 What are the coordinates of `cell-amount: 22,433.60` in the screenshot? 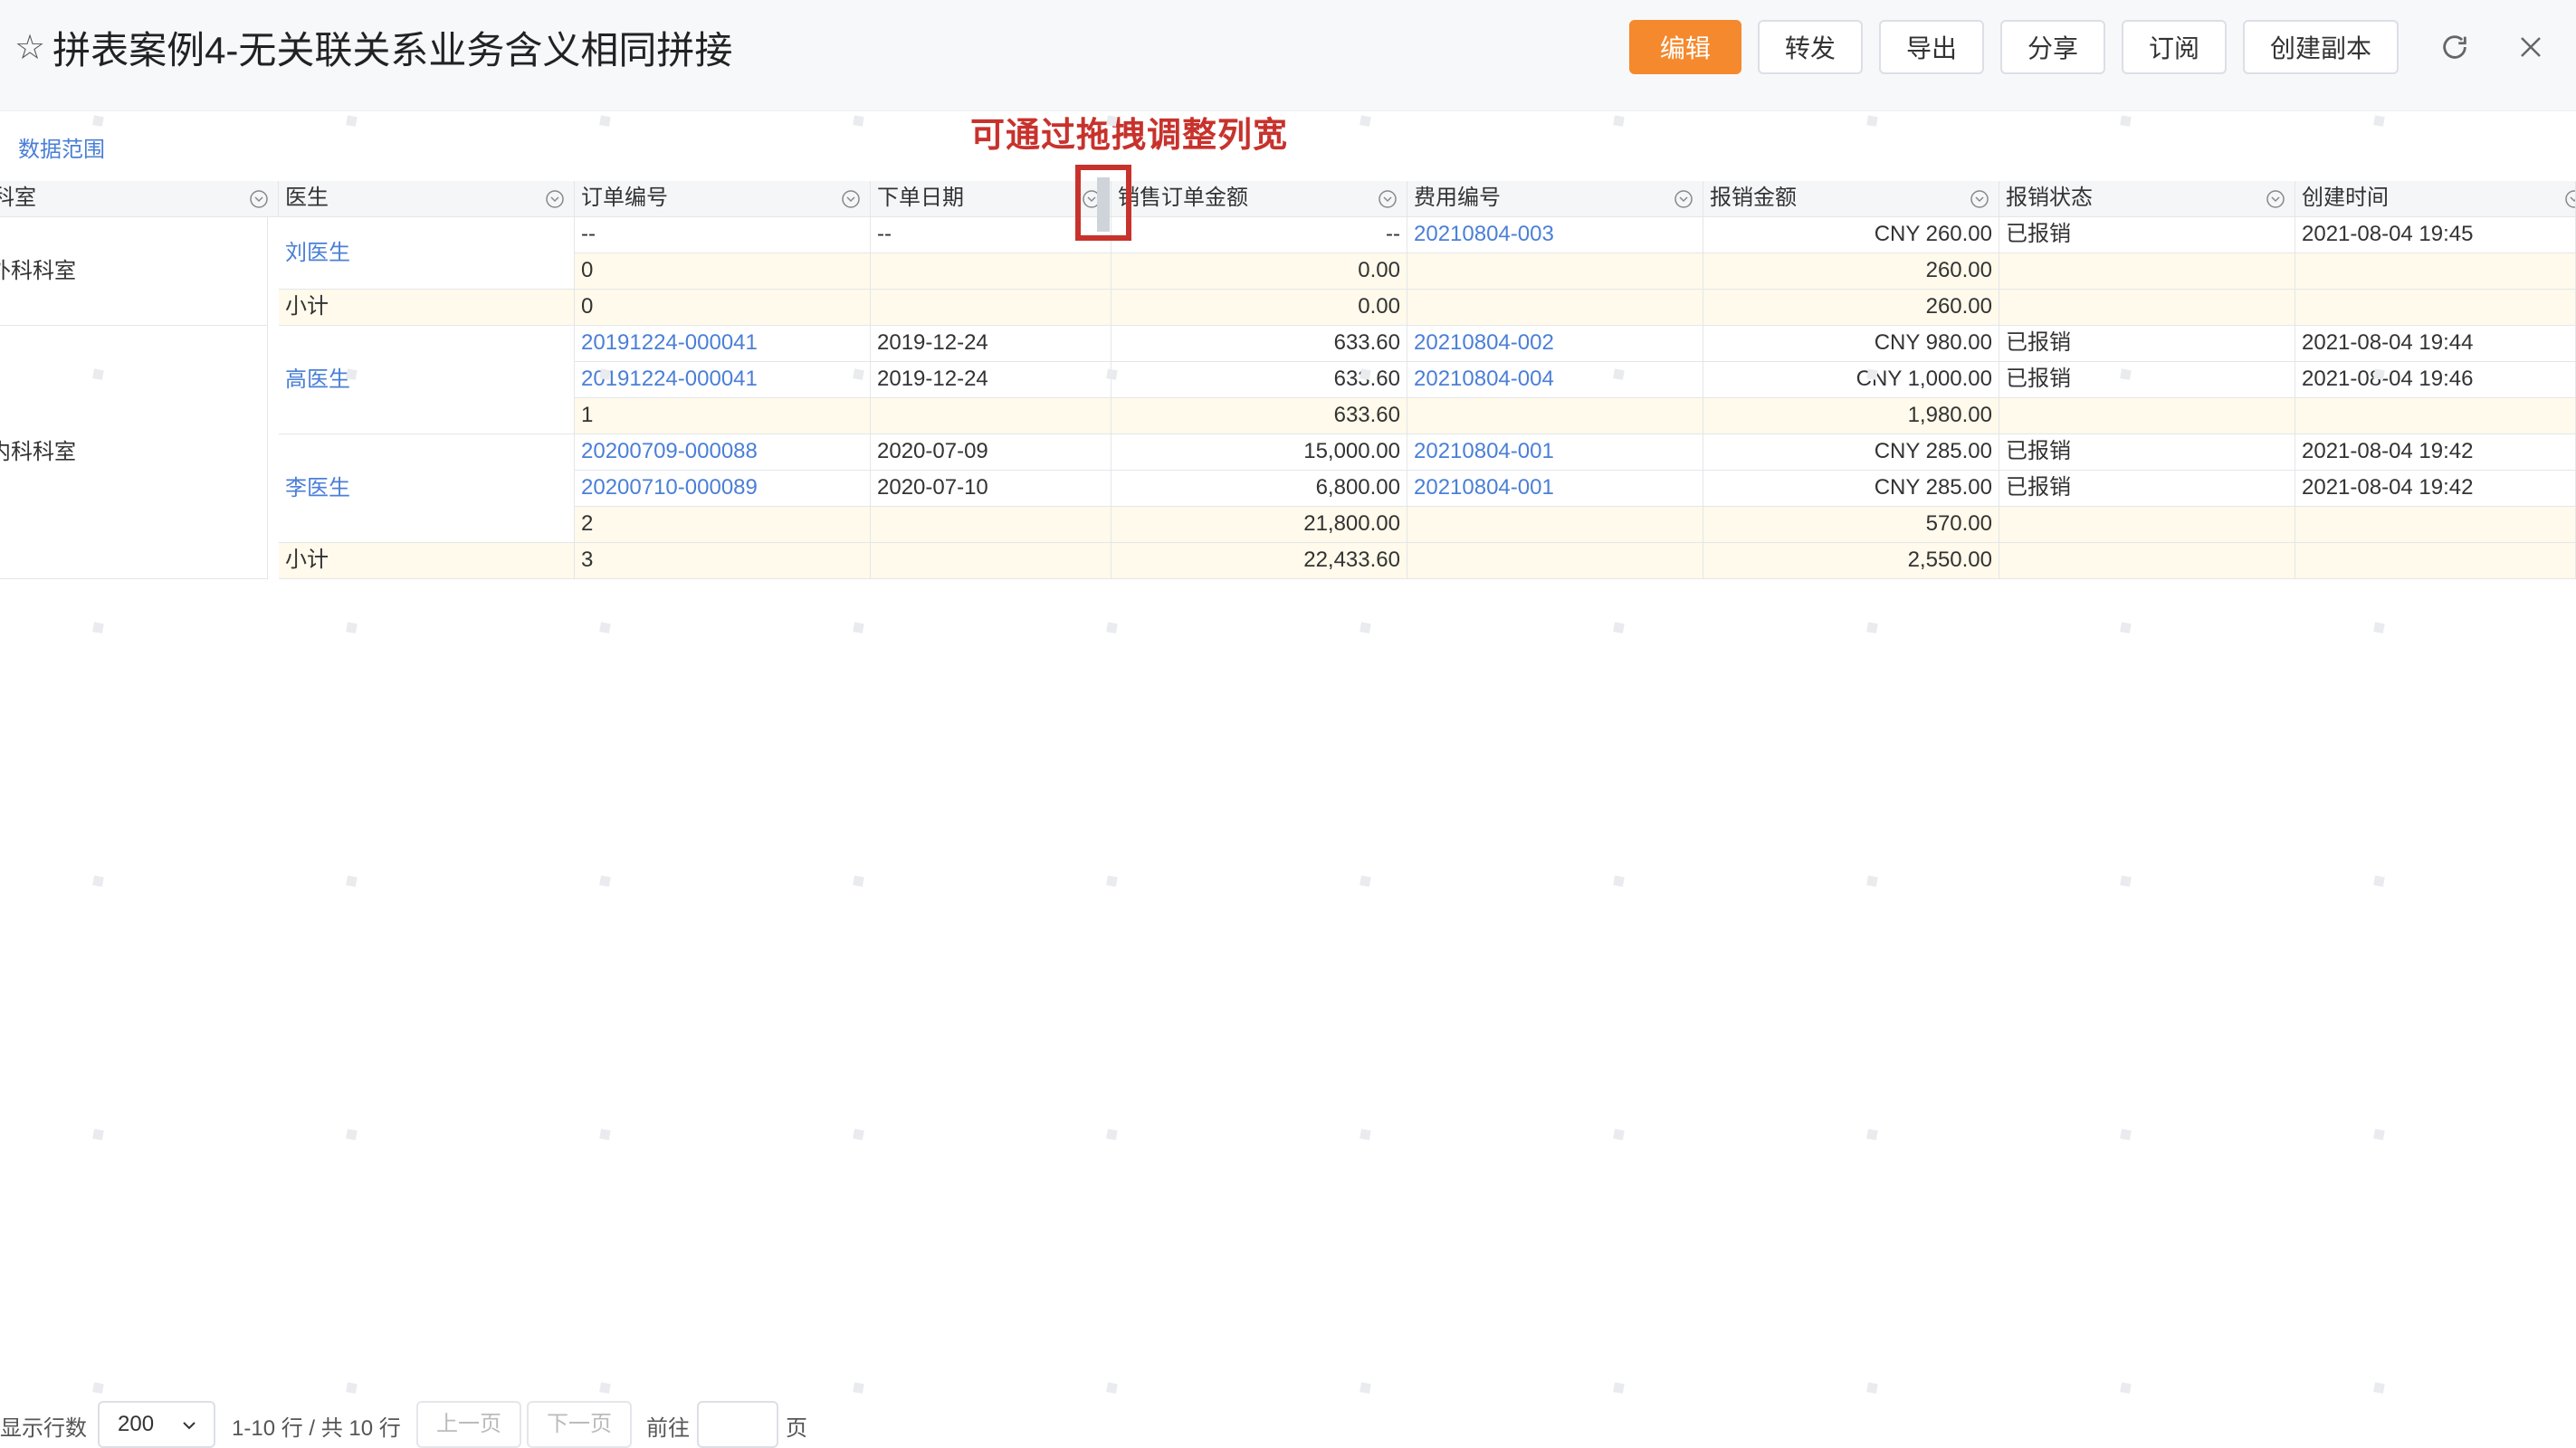 It's located at (1259, 561).